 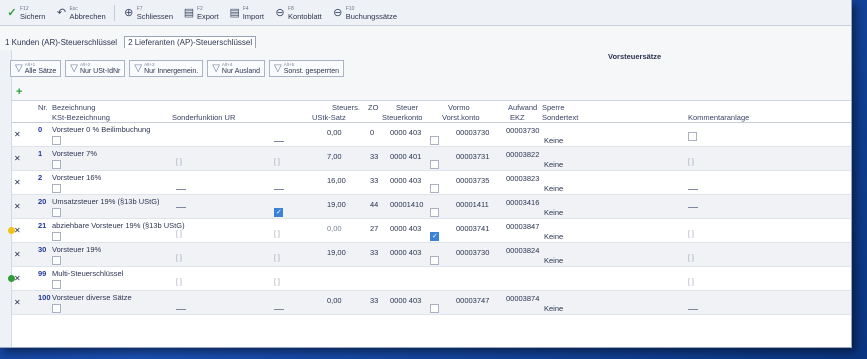 What do you see at coordinates (166, 68) in the screenshot?
I see `filter-intra-eu: ▽ Alt+3 Nur Innergemein.` at bounding box center [166, 68].